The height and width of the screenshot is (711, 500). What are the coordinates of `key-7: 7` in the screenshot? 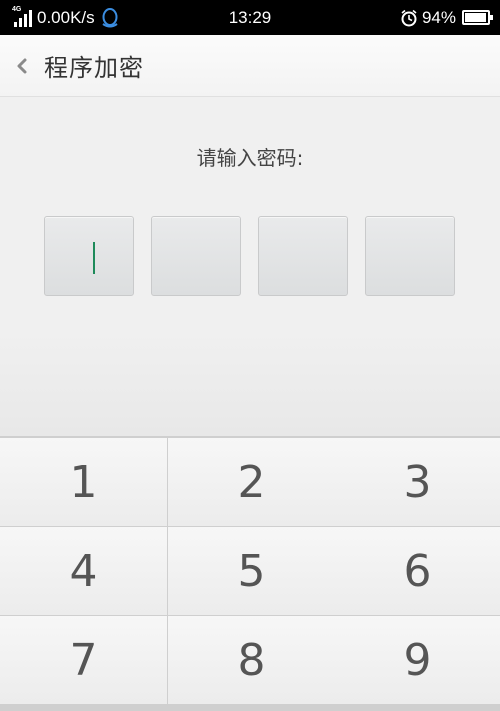 It's located at (83, 660).